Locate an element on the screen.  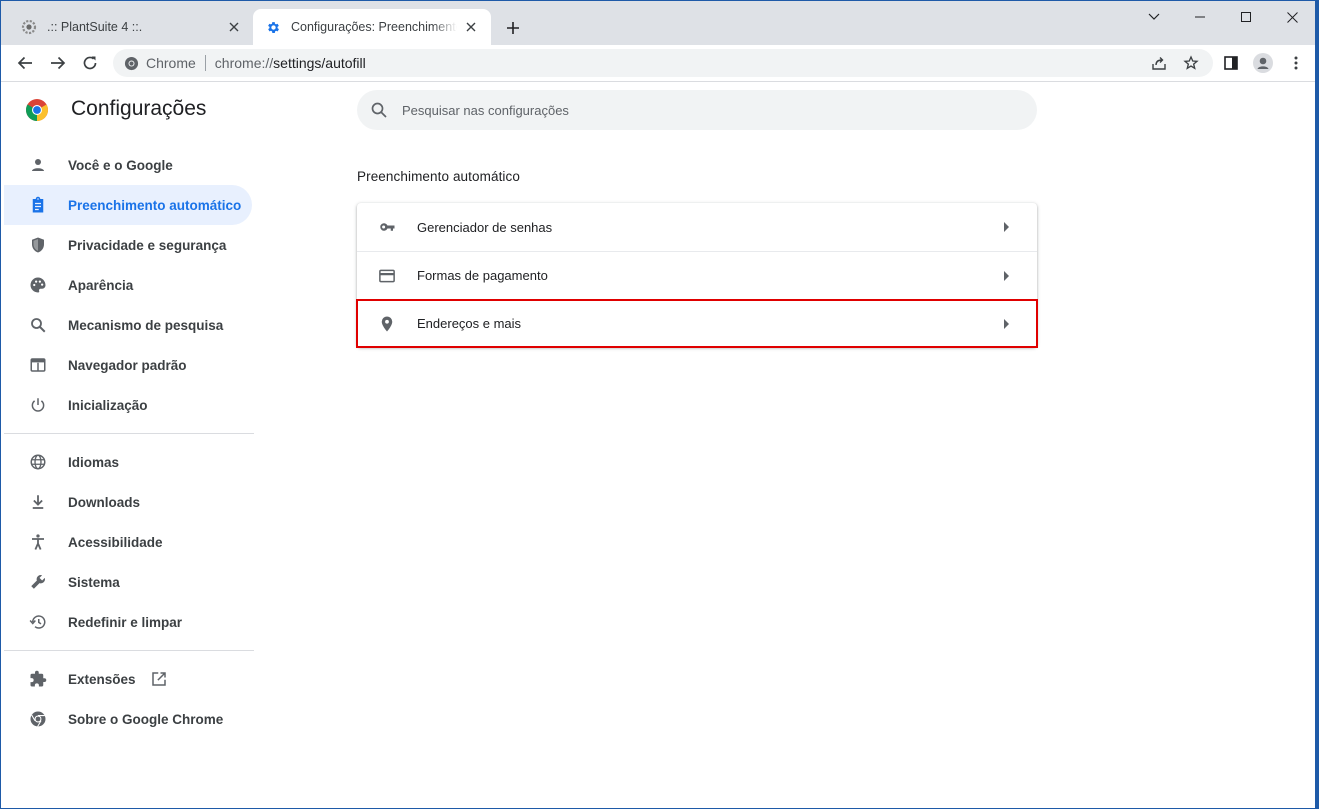
puzzle-icon is located at coordinates (38, 679).